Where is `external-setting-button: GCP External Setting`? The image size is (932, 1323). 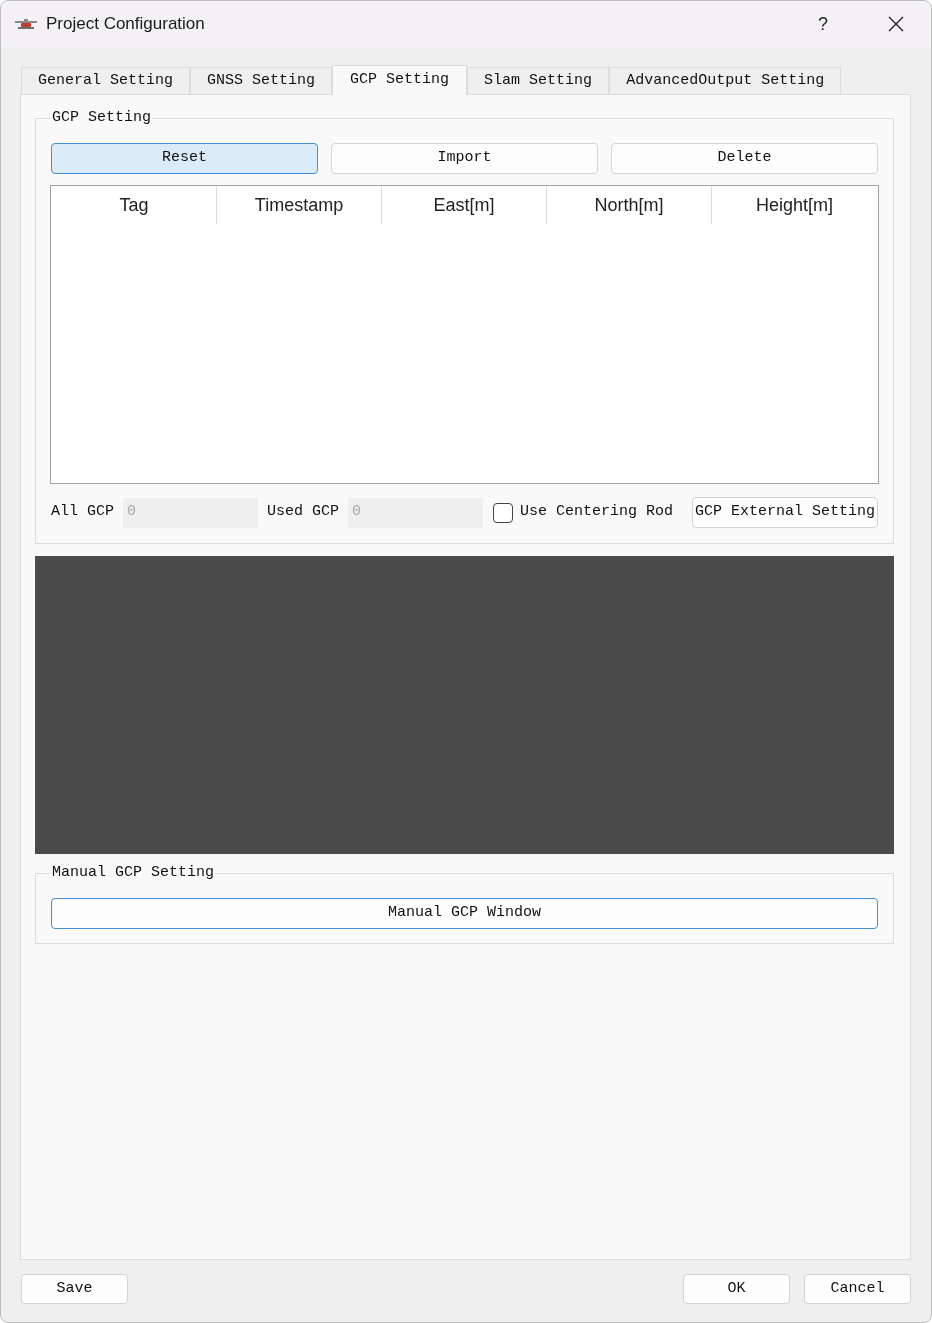
external-setting-button: GCP External Setting is located at coordinates (784, 512).